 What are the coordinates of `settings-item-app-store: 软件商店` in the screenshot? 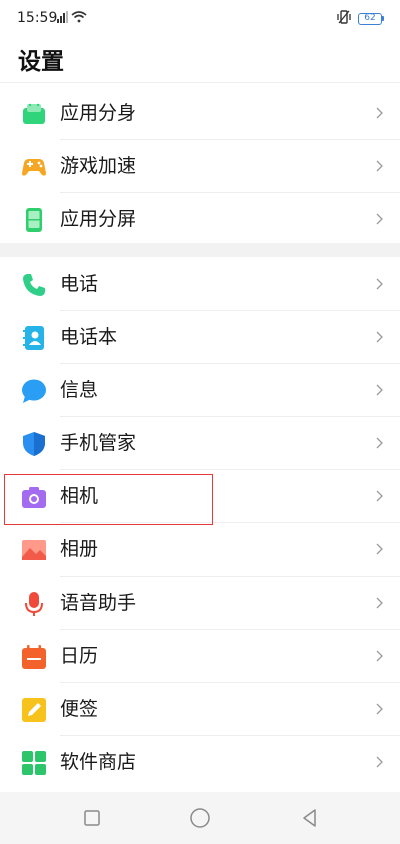 It's located at (200, 762).